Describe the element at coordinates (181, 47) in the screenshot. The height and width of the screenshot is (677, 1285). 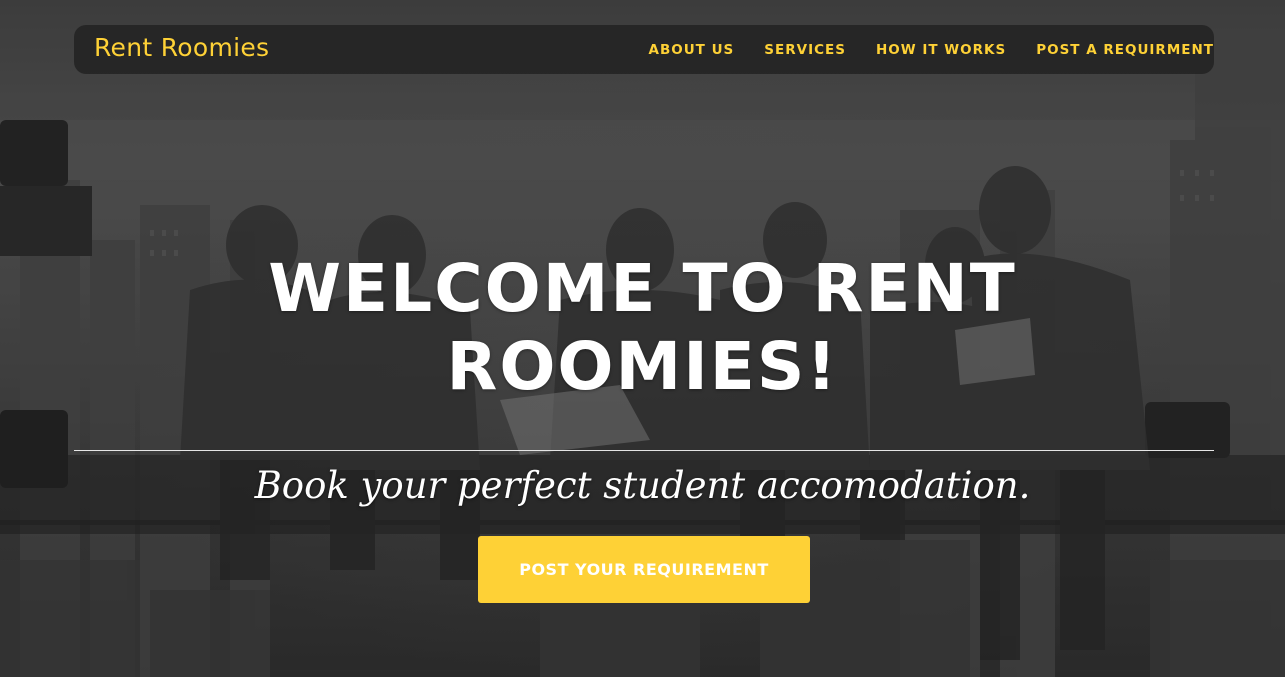
I see `brand-logo-link: Rent Roomies` at that location.